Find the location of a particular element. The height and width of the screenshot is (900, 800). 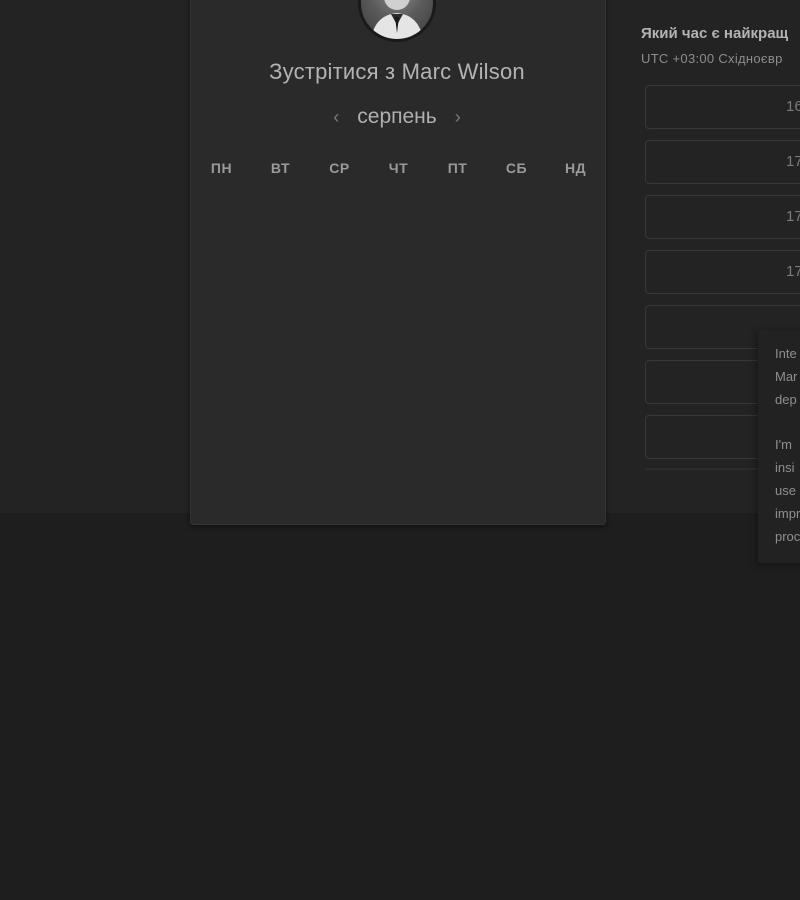

chevron-left-icon: ‹ is located at coordinates (336, 117).